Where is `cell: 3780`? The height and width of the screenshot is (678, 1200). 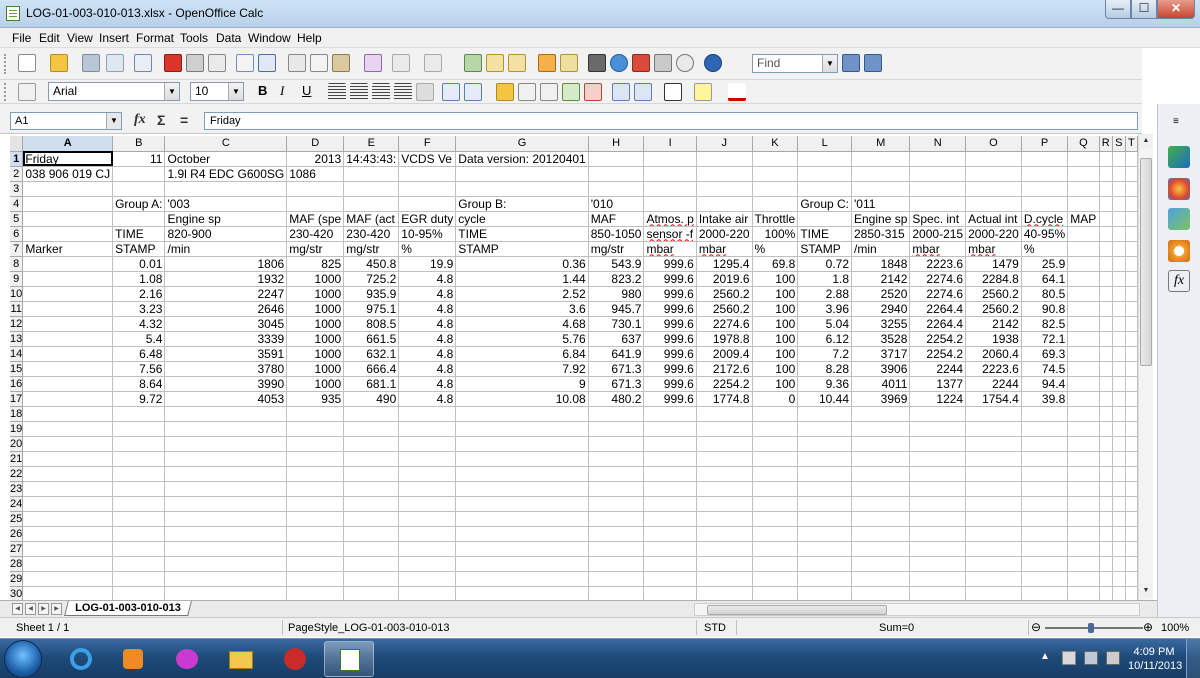
cell: 3780 is located at coordinates (226, 369).